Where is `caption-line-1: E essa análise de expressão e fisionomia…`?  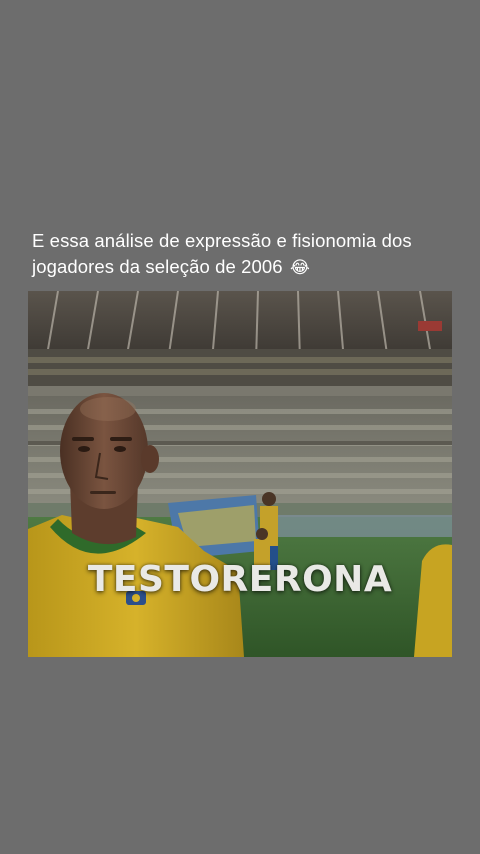
caption-line-1: E essa análise de expressão e fisionomia… is located at coordinates (222, 240).